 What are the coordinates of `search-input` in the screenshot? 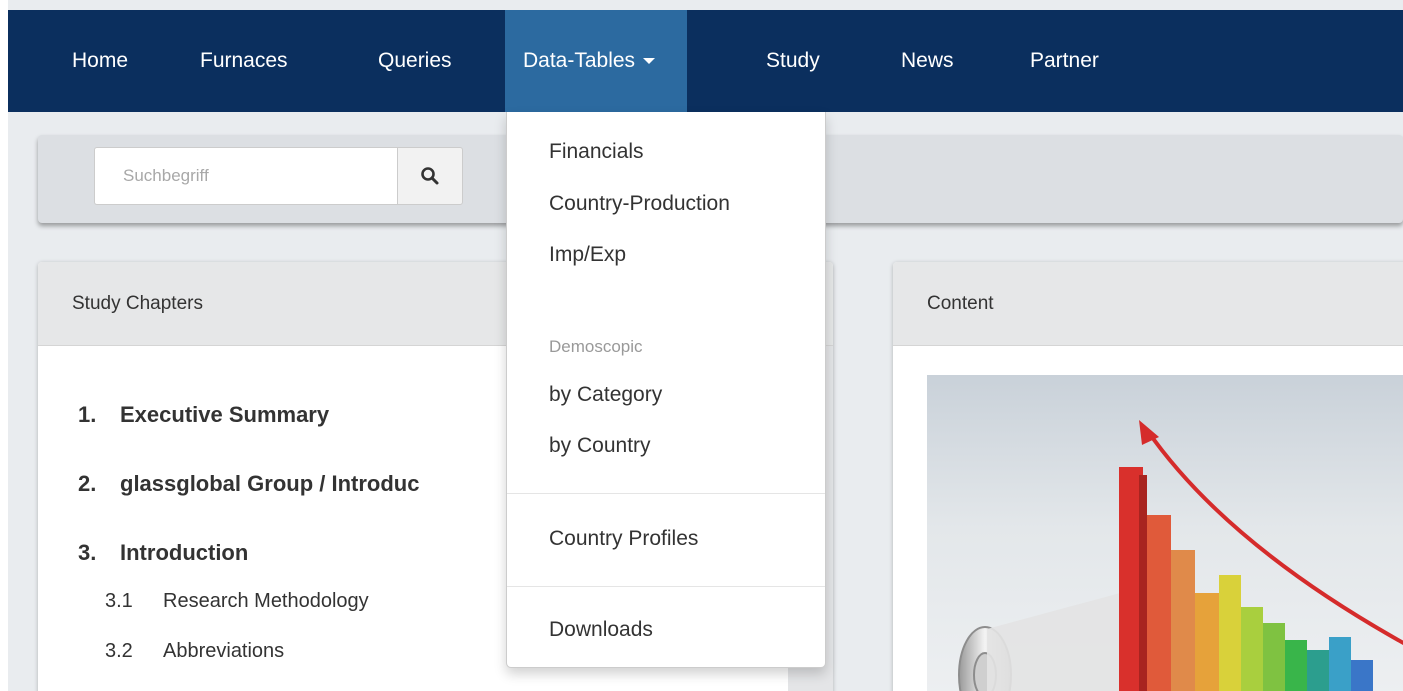 It's located at (245, 176).